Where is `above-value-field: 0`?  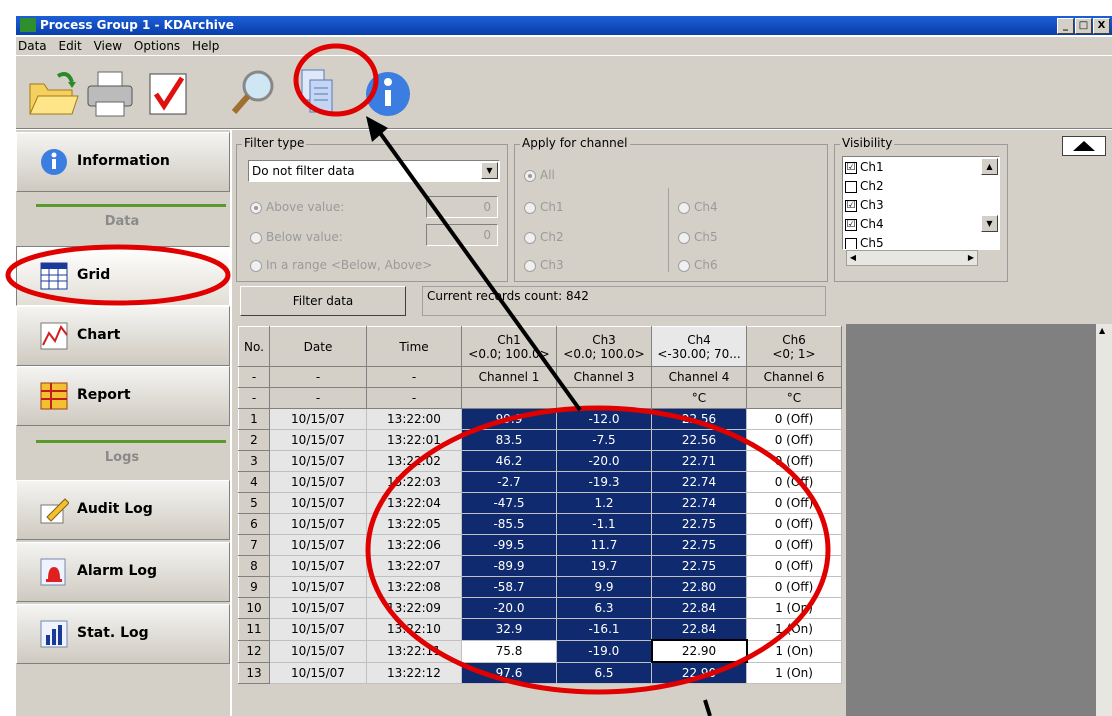
above-value-field: 0 is located at coordinates (462, 207).